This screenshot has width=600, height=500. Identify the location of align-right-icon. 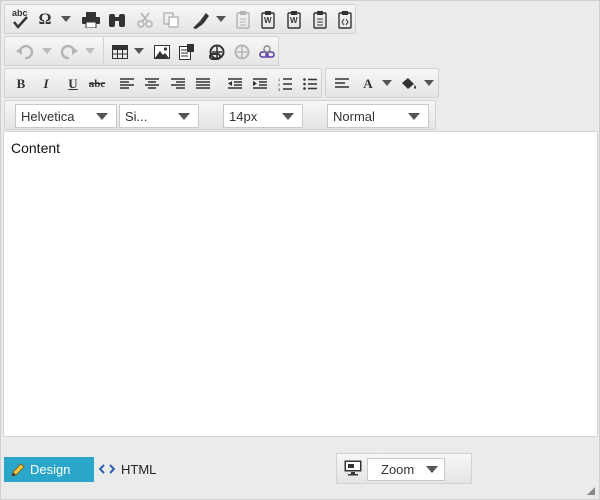
(178, 83).